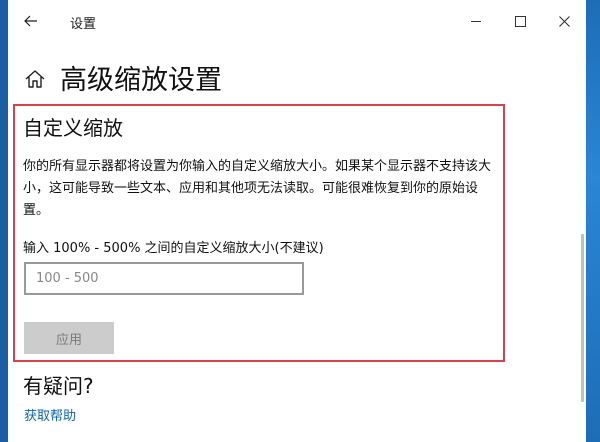 The width and height of the screenshot is (600, 442). Describe the element at coordinates (69, 338) in the screenshot. I see `apply-button: 应用` at that location.